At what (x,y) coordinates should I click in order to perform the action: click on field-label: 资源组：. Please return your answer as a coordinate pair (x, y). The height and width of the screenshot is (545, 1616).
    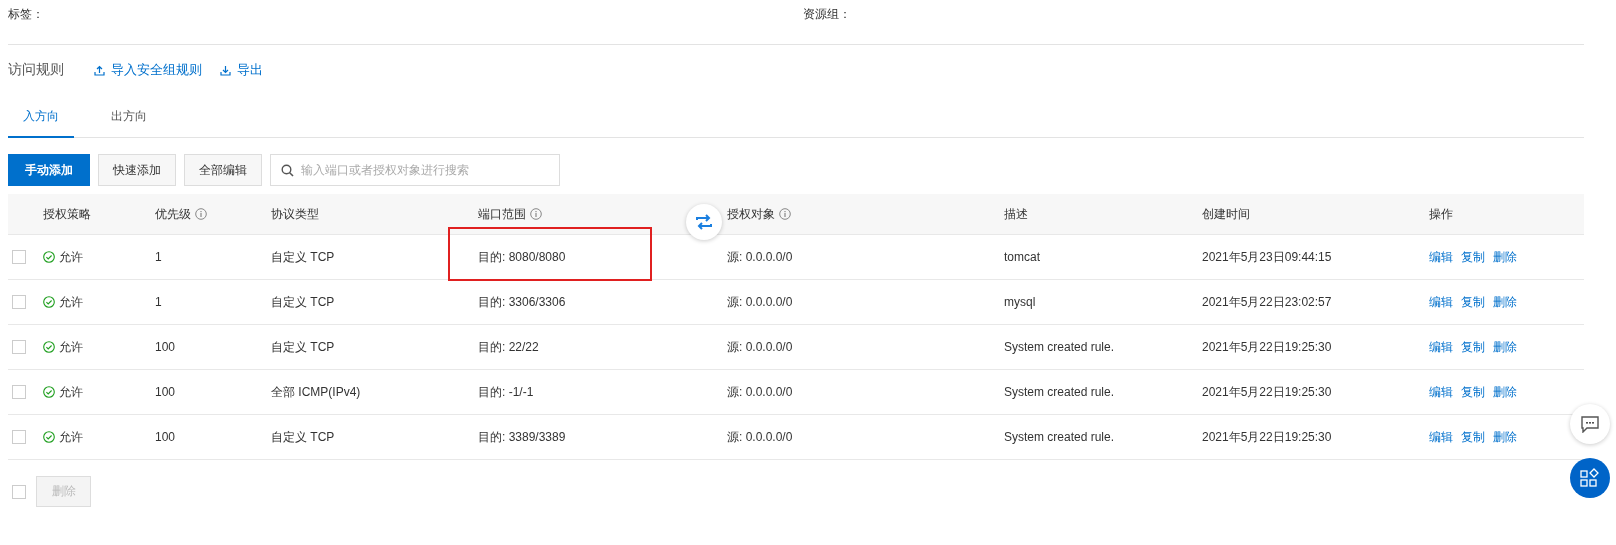
    Looking at the image, I should click on (827, 14).